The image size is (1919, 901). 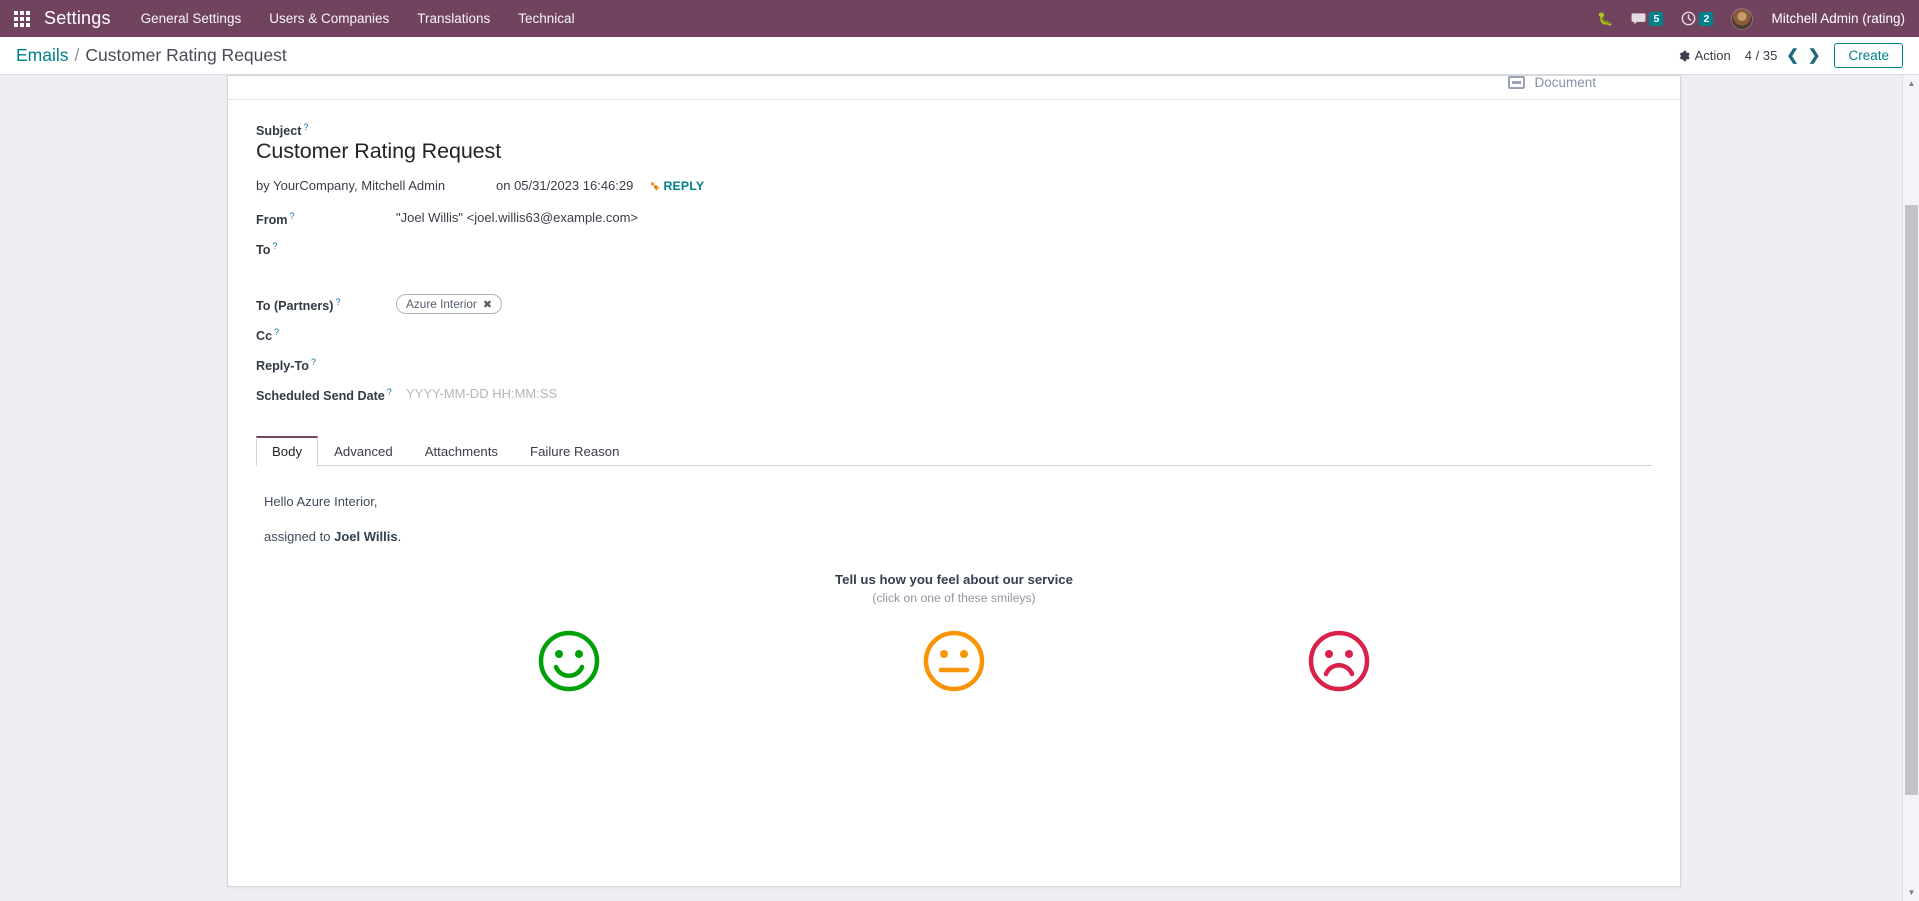 I want to click on action-menu-button: Action, so click(x=1704, y=55).